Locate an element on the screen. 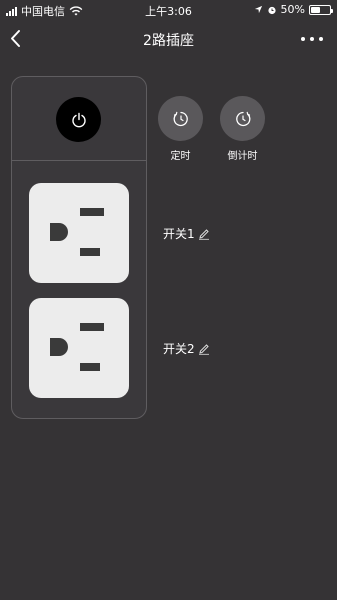 This screenshot has width=337, height=600. switch-1-row: 开关1 is located at coordinates (186, 233).